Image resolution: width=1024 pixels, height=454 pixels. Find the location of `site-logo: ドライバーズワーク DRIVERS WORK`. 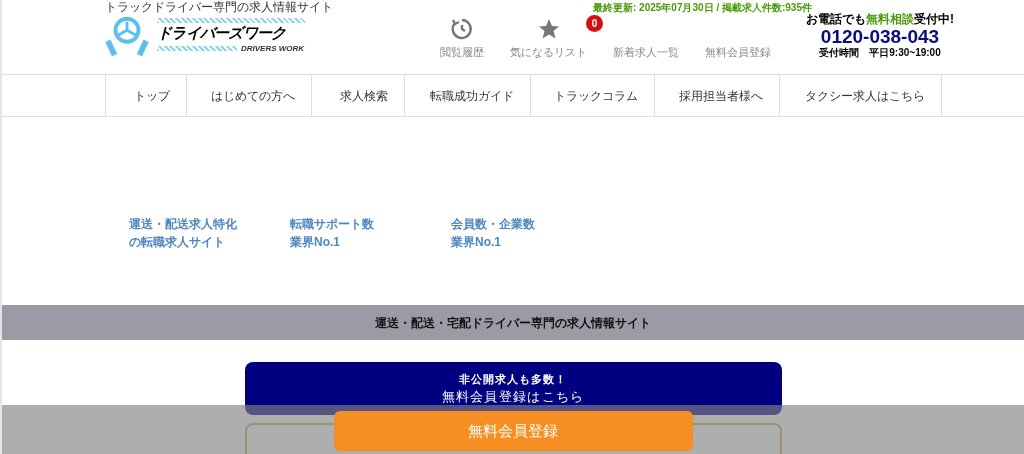

site-logo: ドライバーズワーク DRIVERS WORK is located at coordinates (205, 36).